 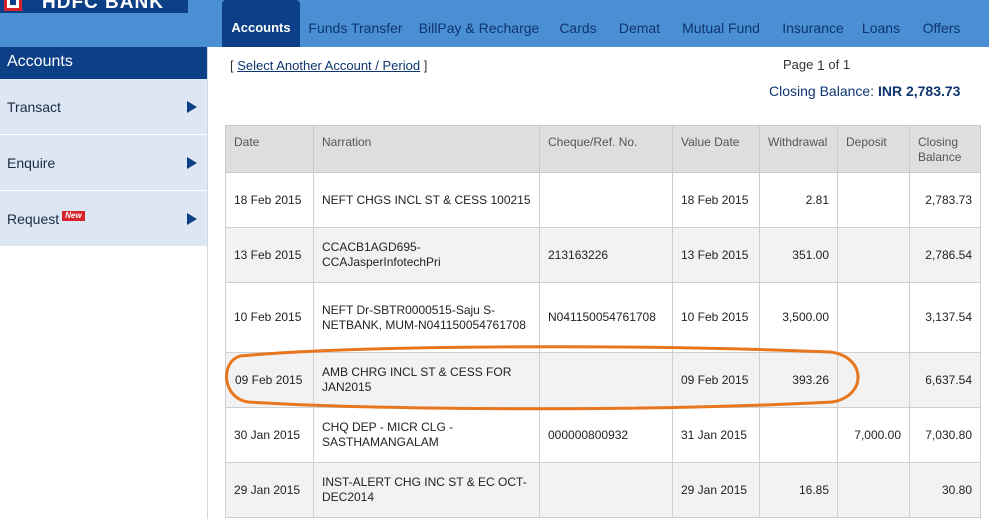 What do you see at coordinates (426, 380) in the screenshot?
I see `narration-cell: AMB CHRG INCL ST & CESS FOR JAN2015` at bounding box center [426, 380].